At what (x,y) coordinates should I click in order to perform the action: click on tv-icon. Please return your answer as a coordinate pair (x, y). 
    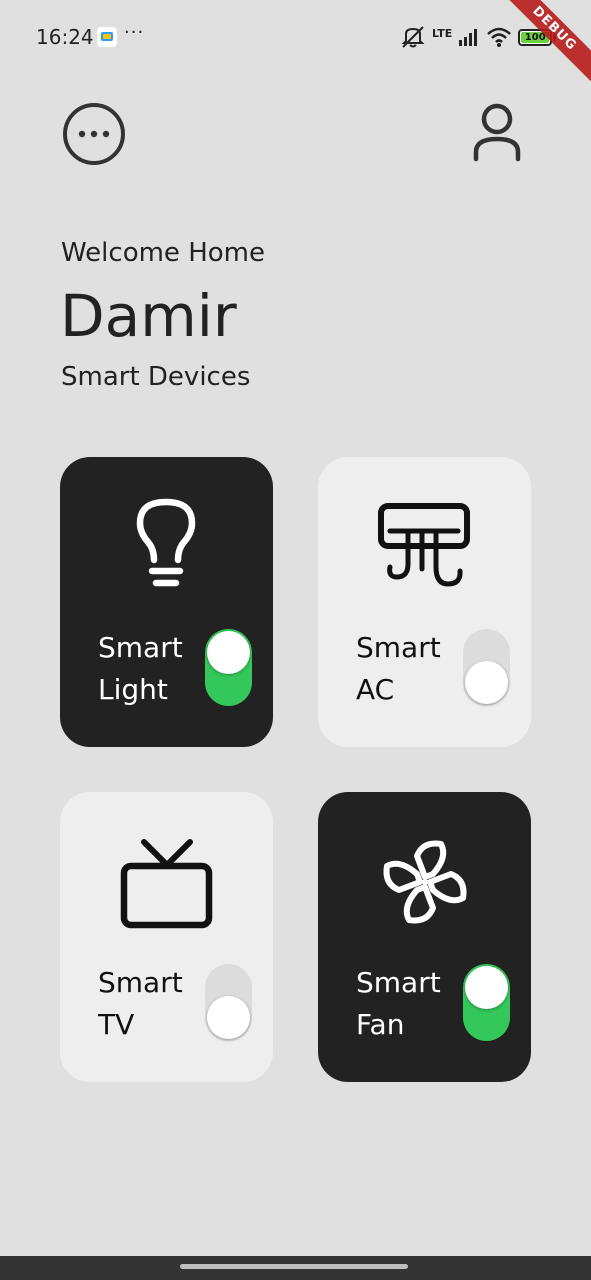
    Looking at the image, I should click on (166, 884).